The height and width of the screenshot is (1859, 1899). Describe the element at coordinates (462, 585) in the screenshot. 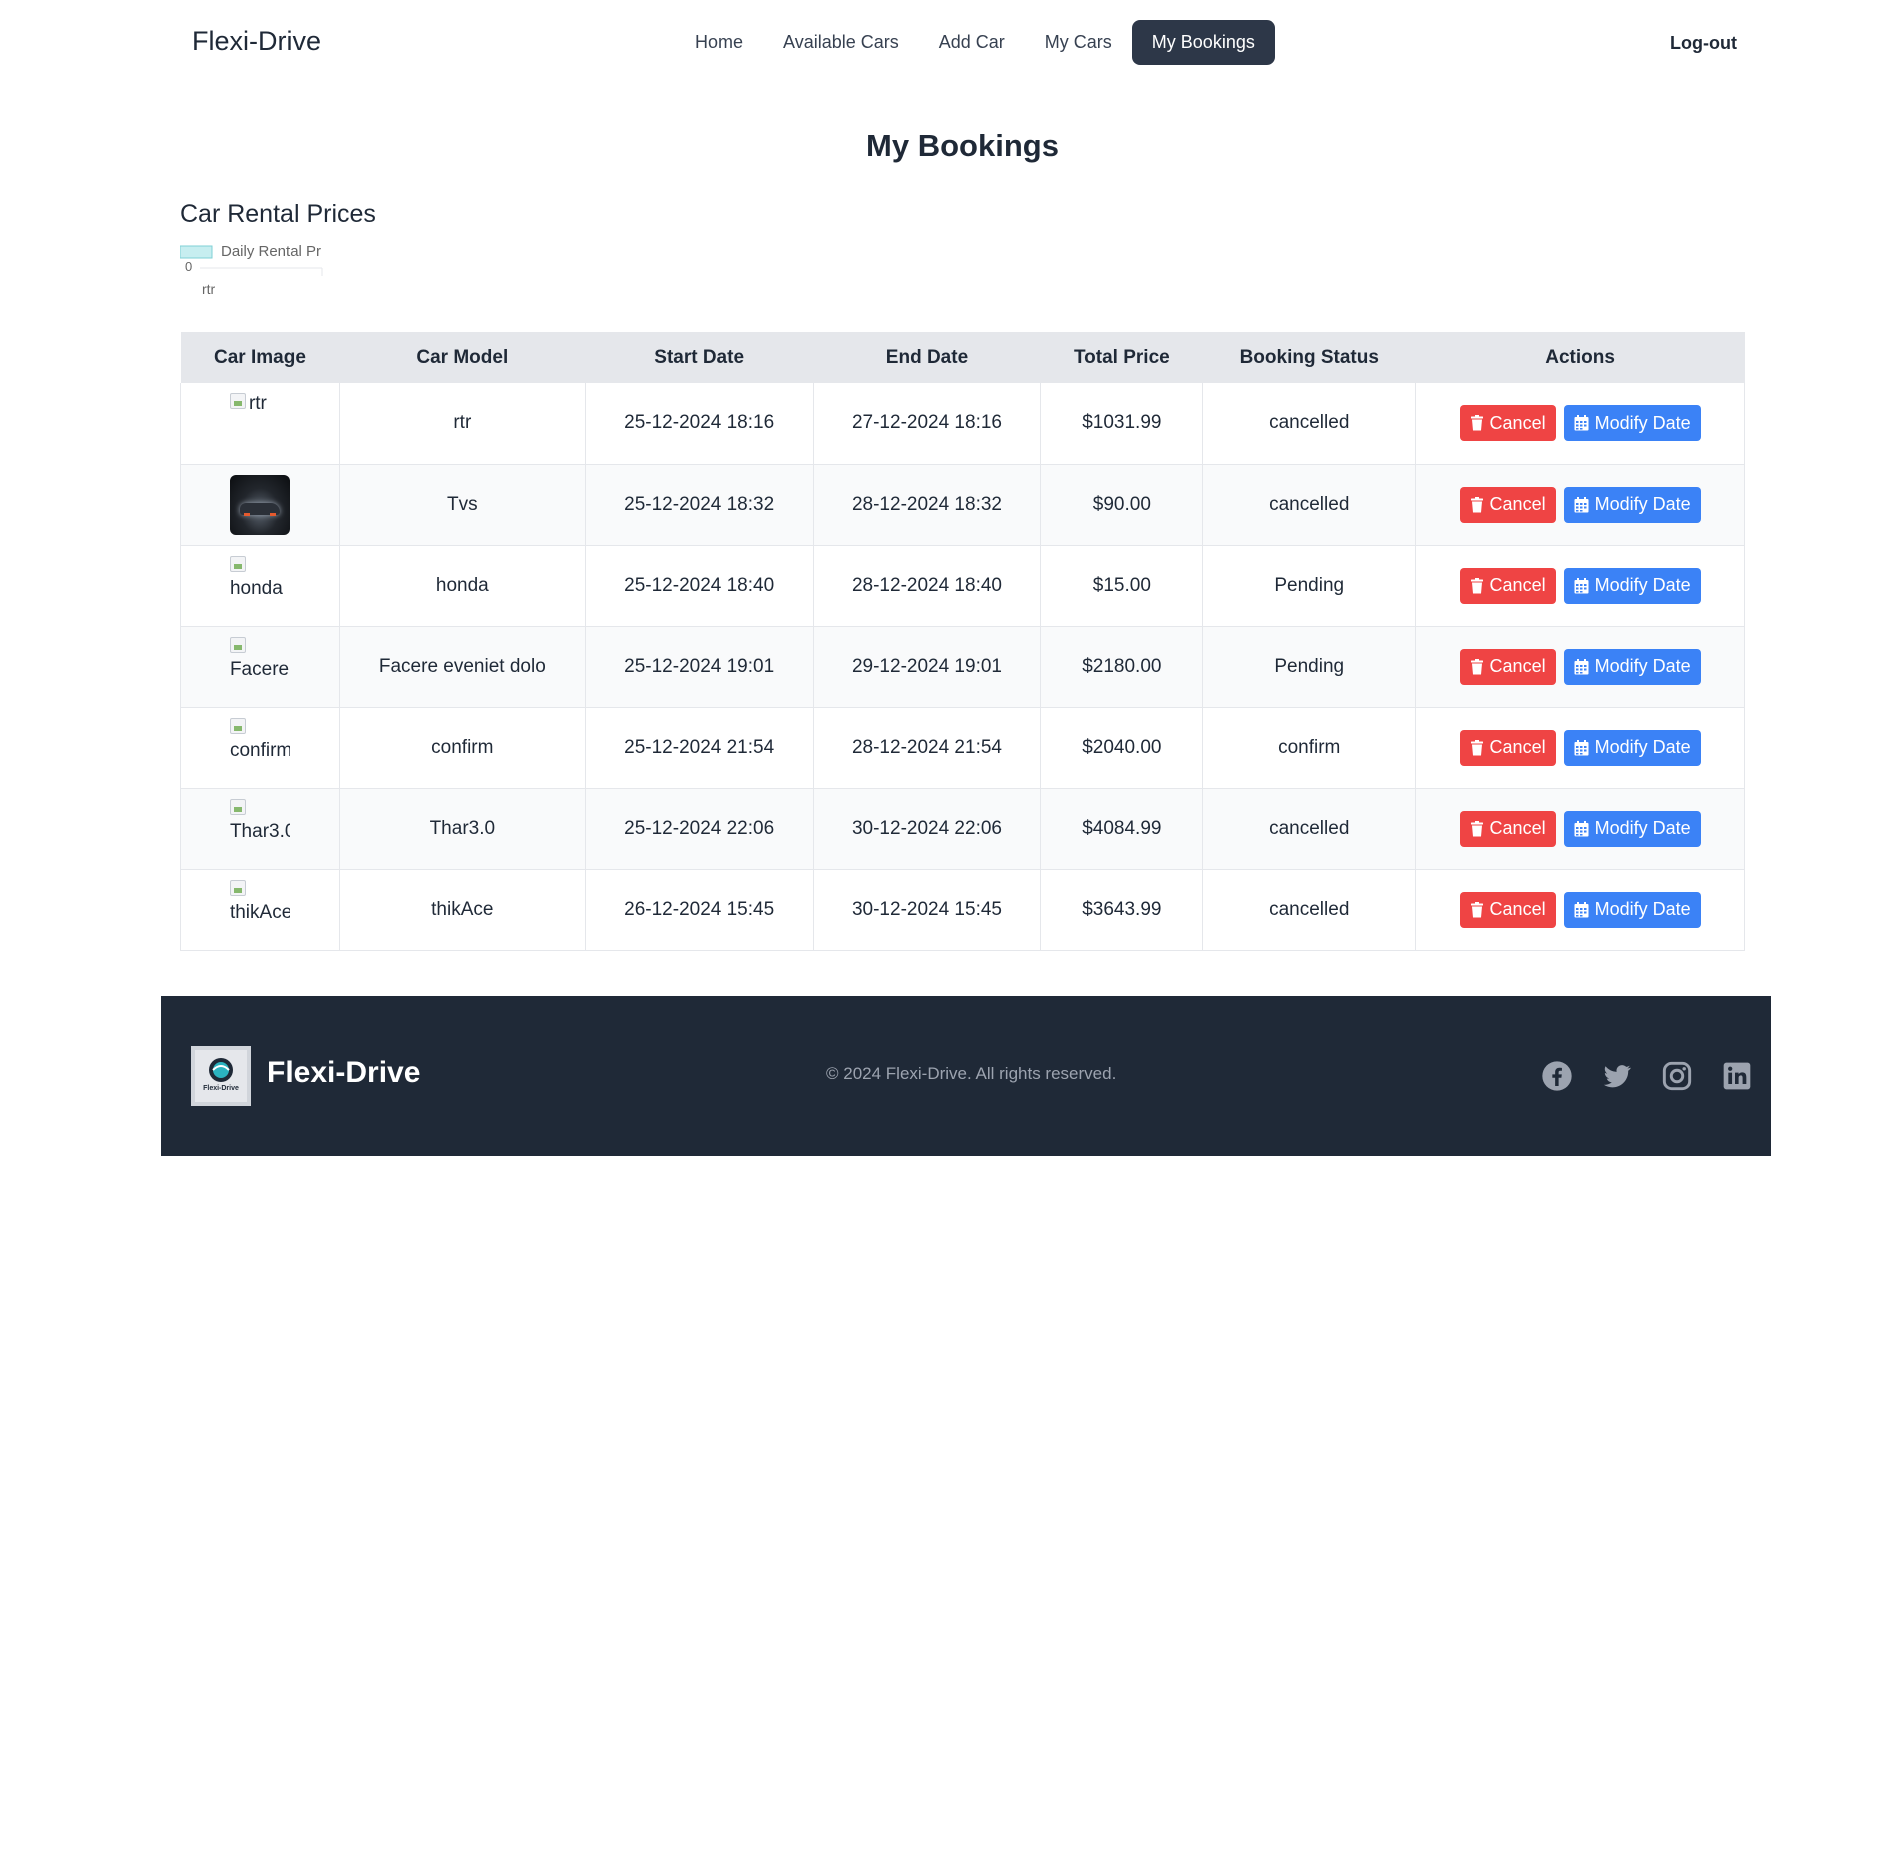

I see `cell-car-model: honda` at that location.